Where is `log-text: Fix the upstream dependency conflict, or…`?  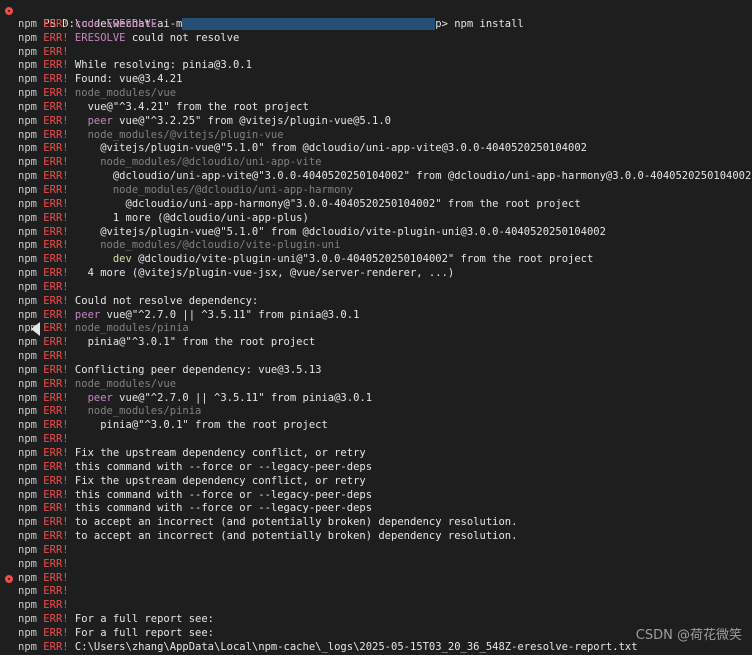 log-text: Fix the upstream dependency conflict, or… is located at coordinates (220, 453).